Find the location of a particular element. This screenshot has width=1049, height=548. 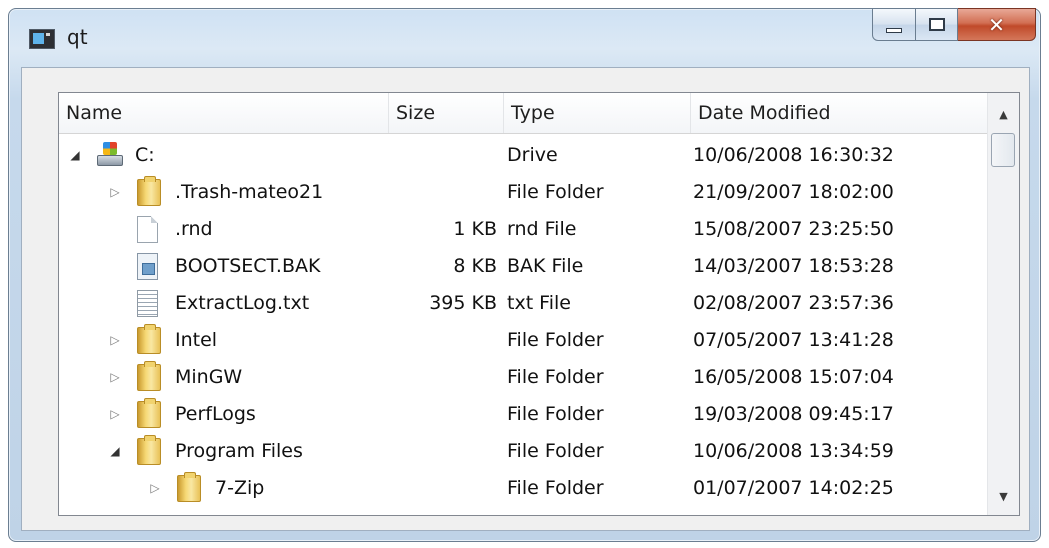

title-bar: qt ✕ is located at coordinates (524, 37).